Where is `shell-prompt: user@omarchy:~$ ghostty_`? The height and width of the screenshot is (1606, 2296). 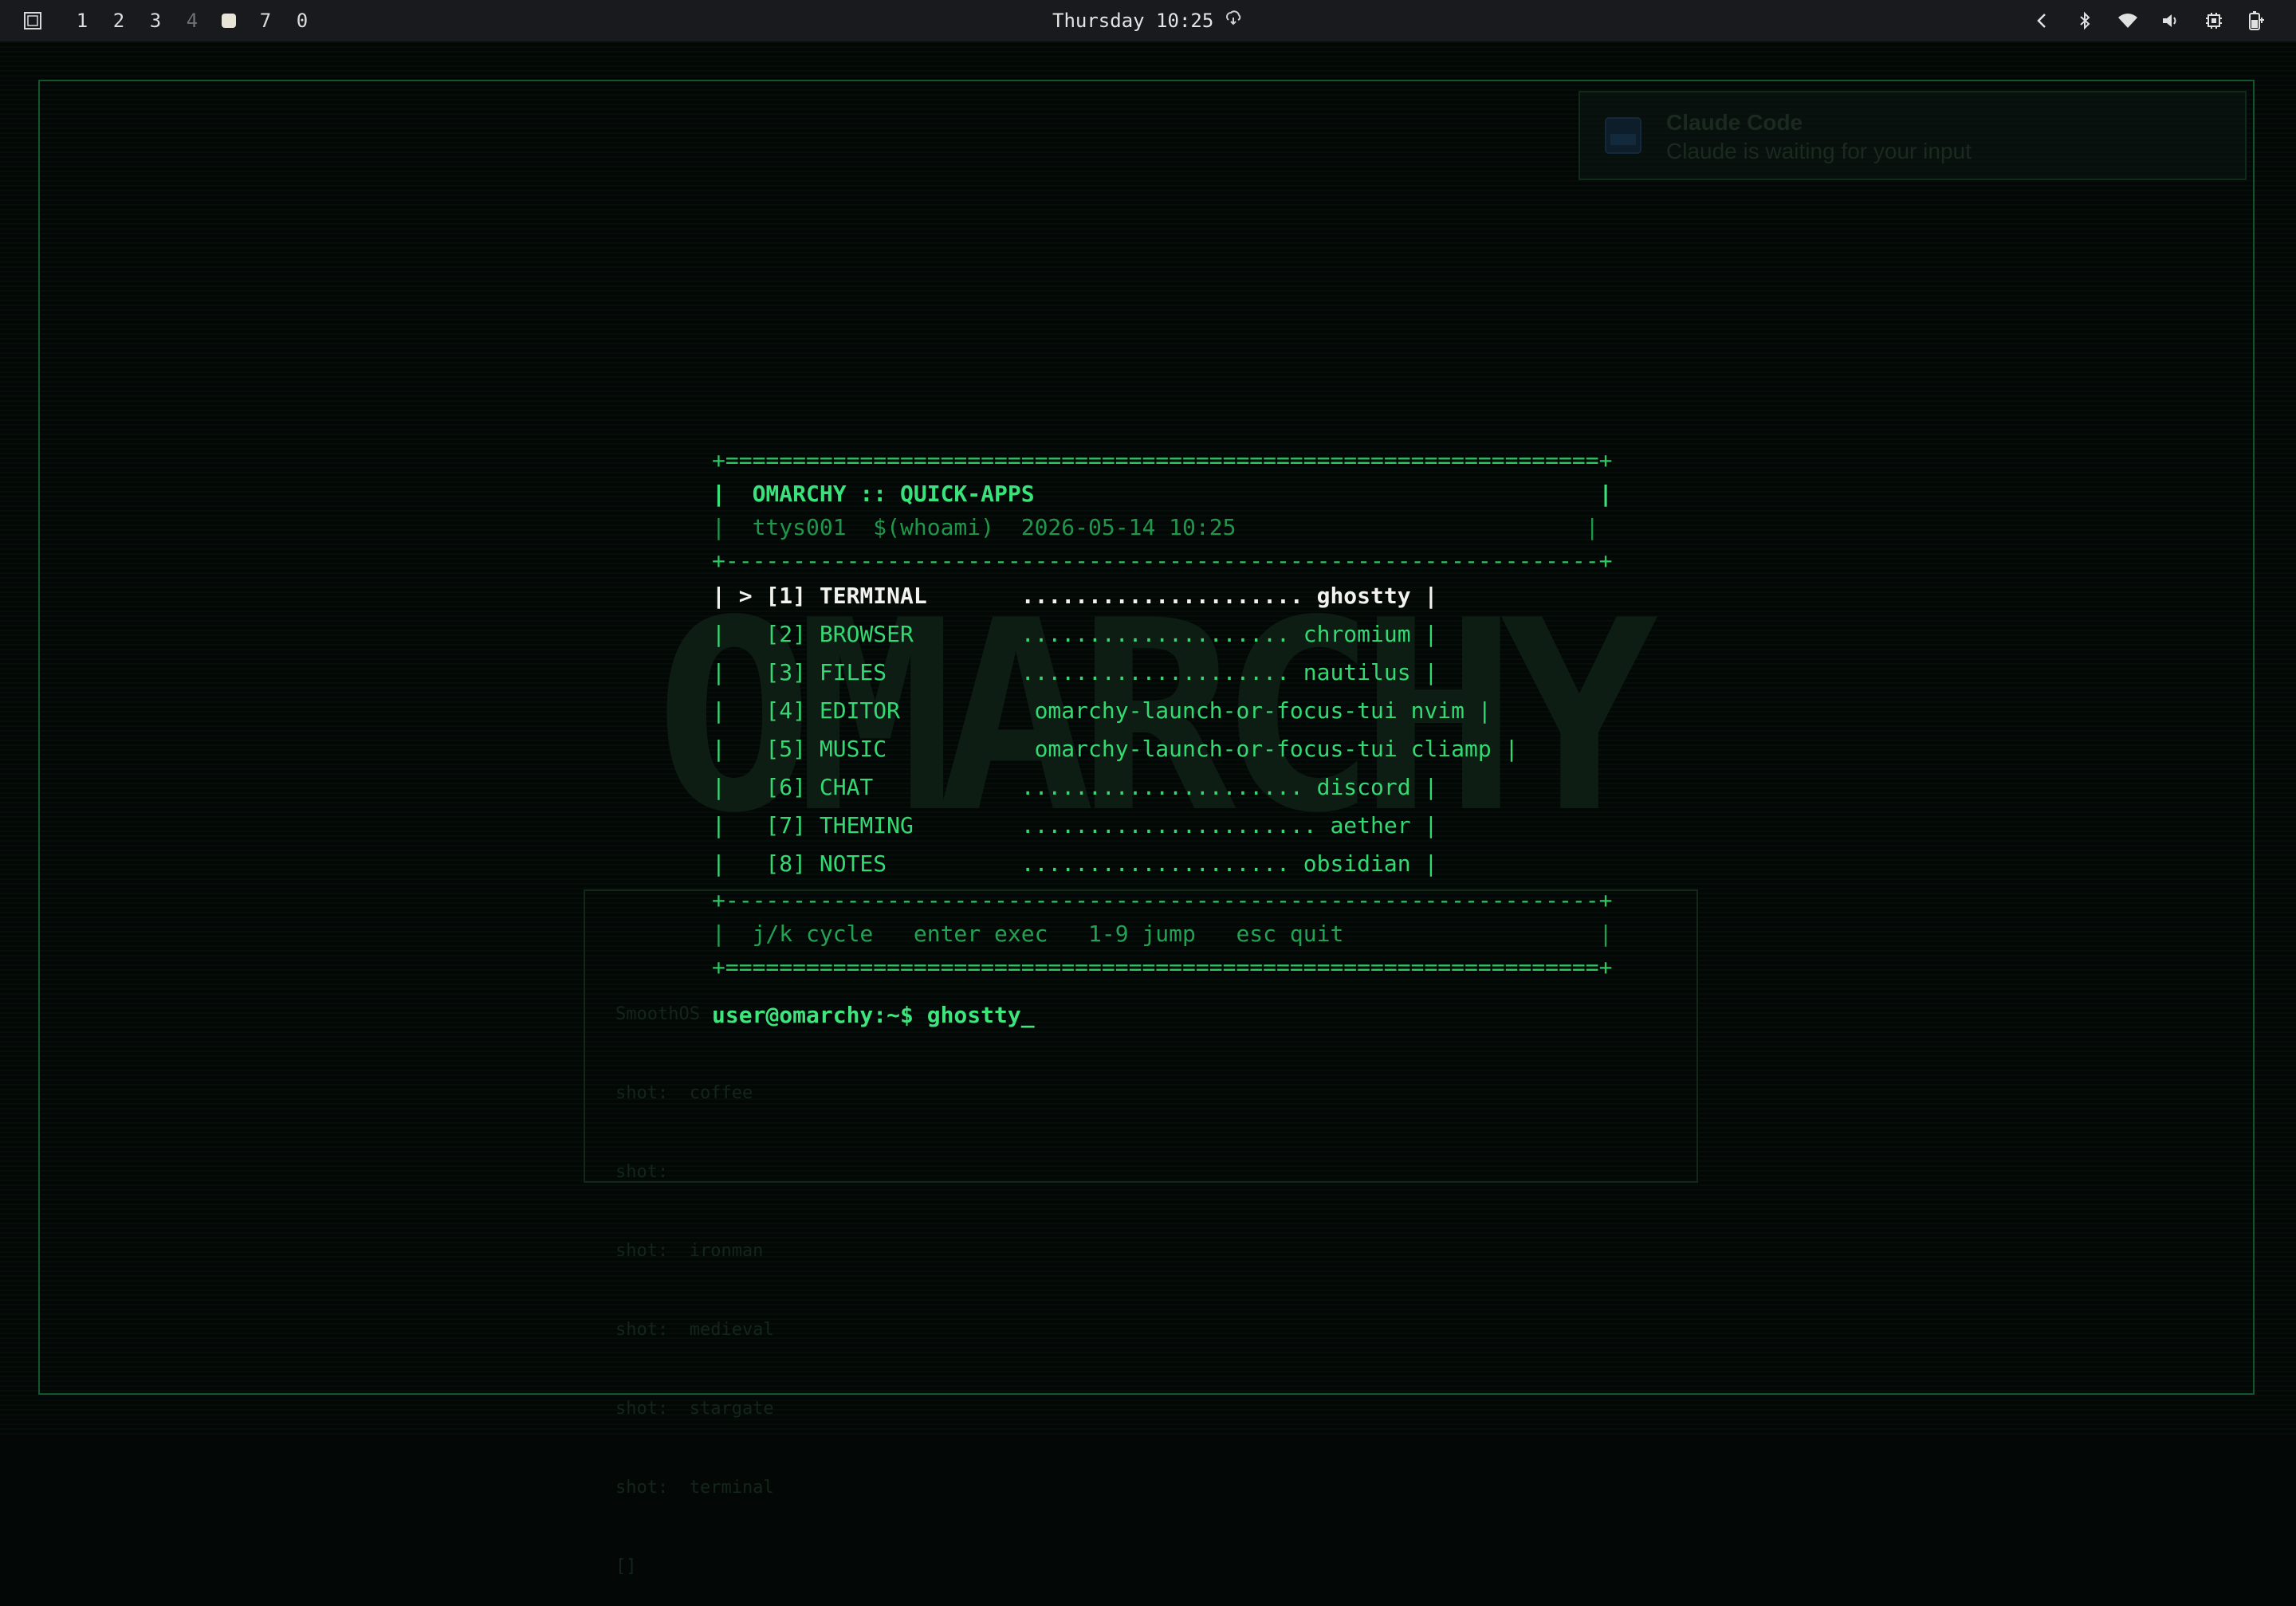
shell-prompt: user@omarchy:~$ ghostty_ is located at coordinates (873, 1015).